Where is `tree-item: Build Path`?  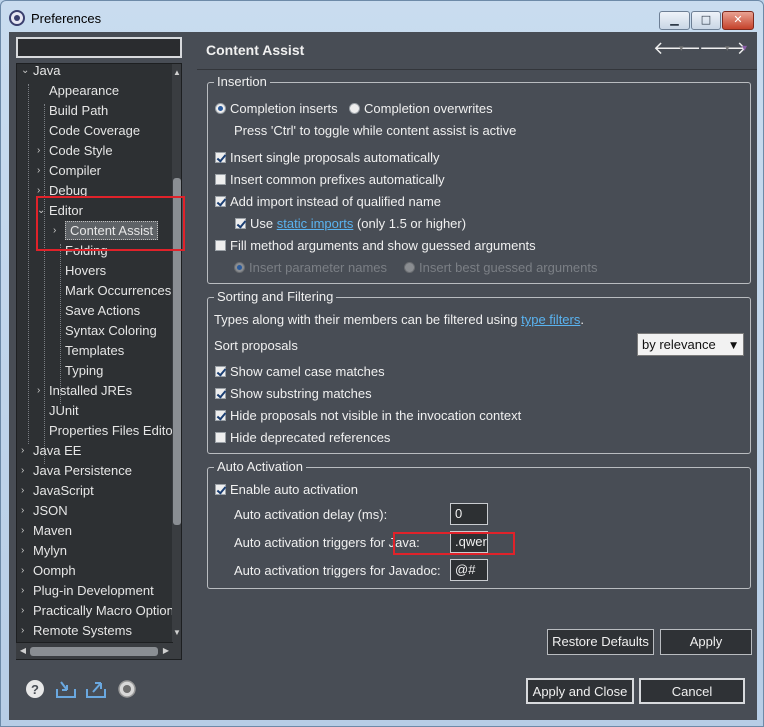 tree-item: Build Path is located at coordinates (73, 111).